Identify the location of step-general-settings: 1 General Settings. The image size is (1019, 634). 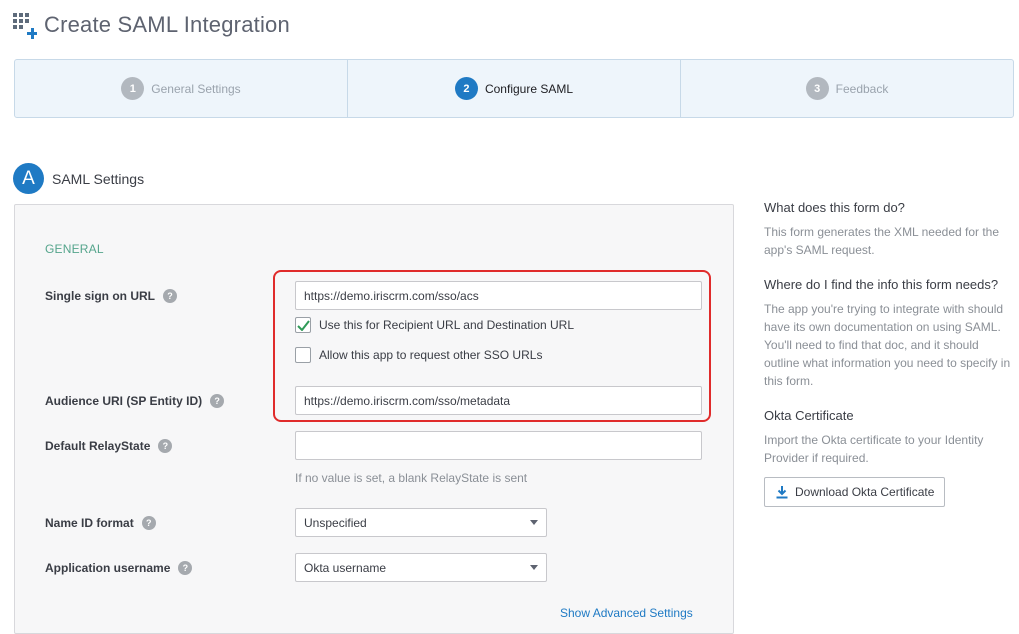
(181, 88).